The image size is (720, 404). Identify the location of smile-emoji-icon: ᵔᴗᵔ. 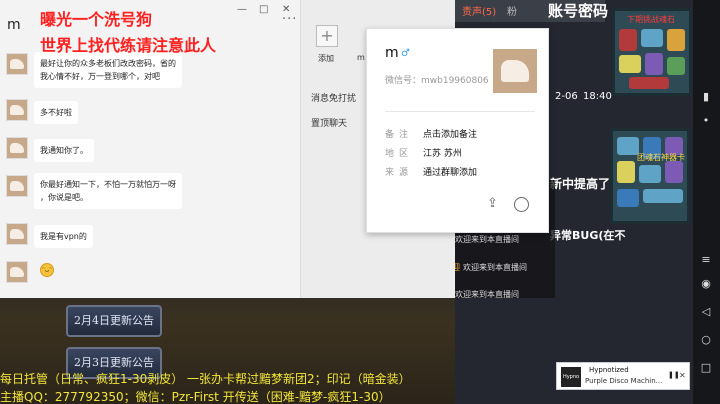
(47, 270).